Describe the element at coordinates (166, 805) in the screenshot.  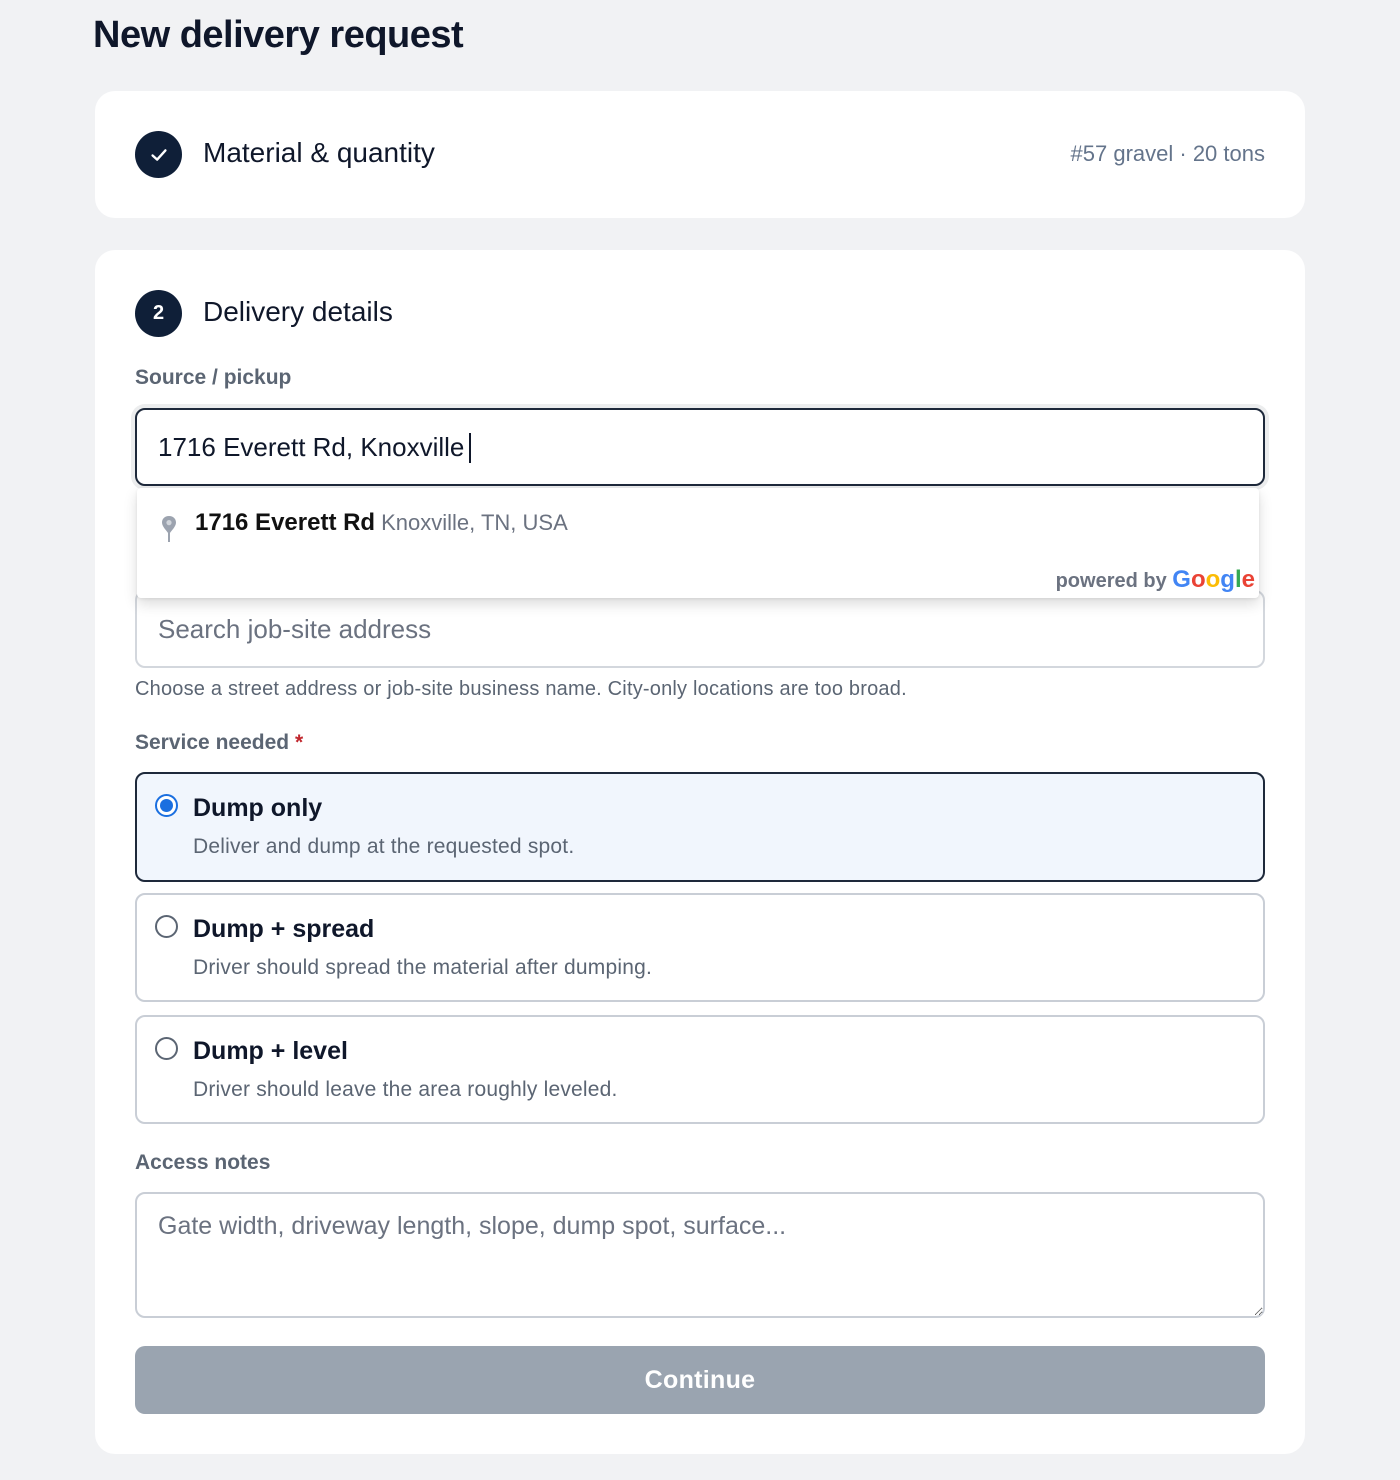
I see `radio-dump-only` at that location.